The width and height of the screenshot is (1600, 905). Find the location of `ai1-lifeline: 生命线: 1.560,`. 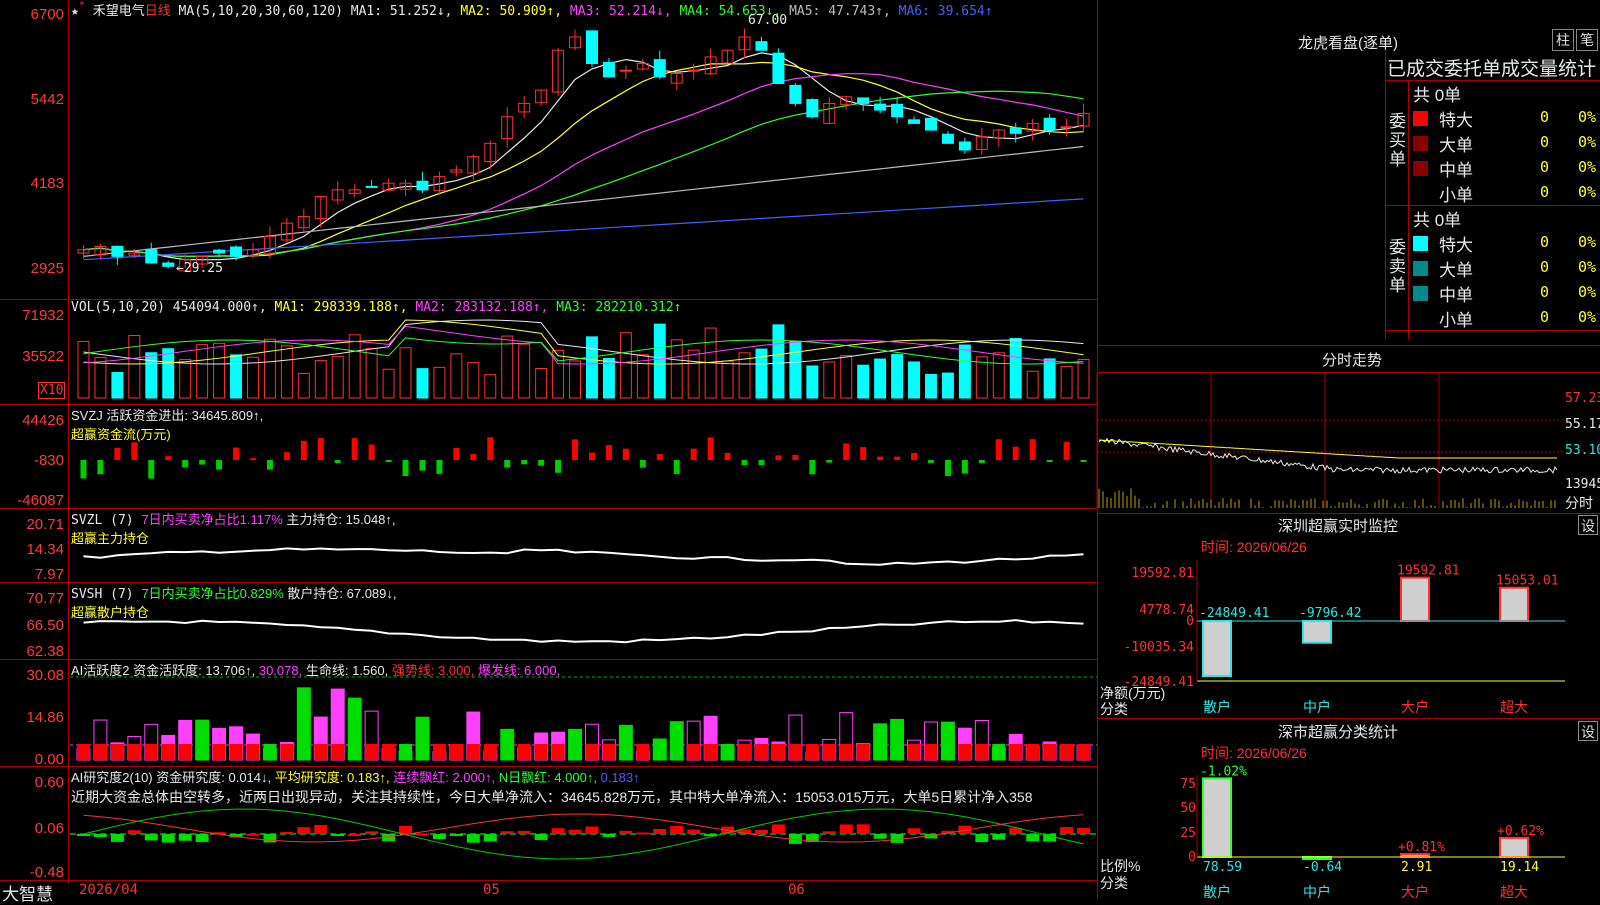

ai1-lifeline: 生命线: 1.560, is located at coordinates (345, 670).